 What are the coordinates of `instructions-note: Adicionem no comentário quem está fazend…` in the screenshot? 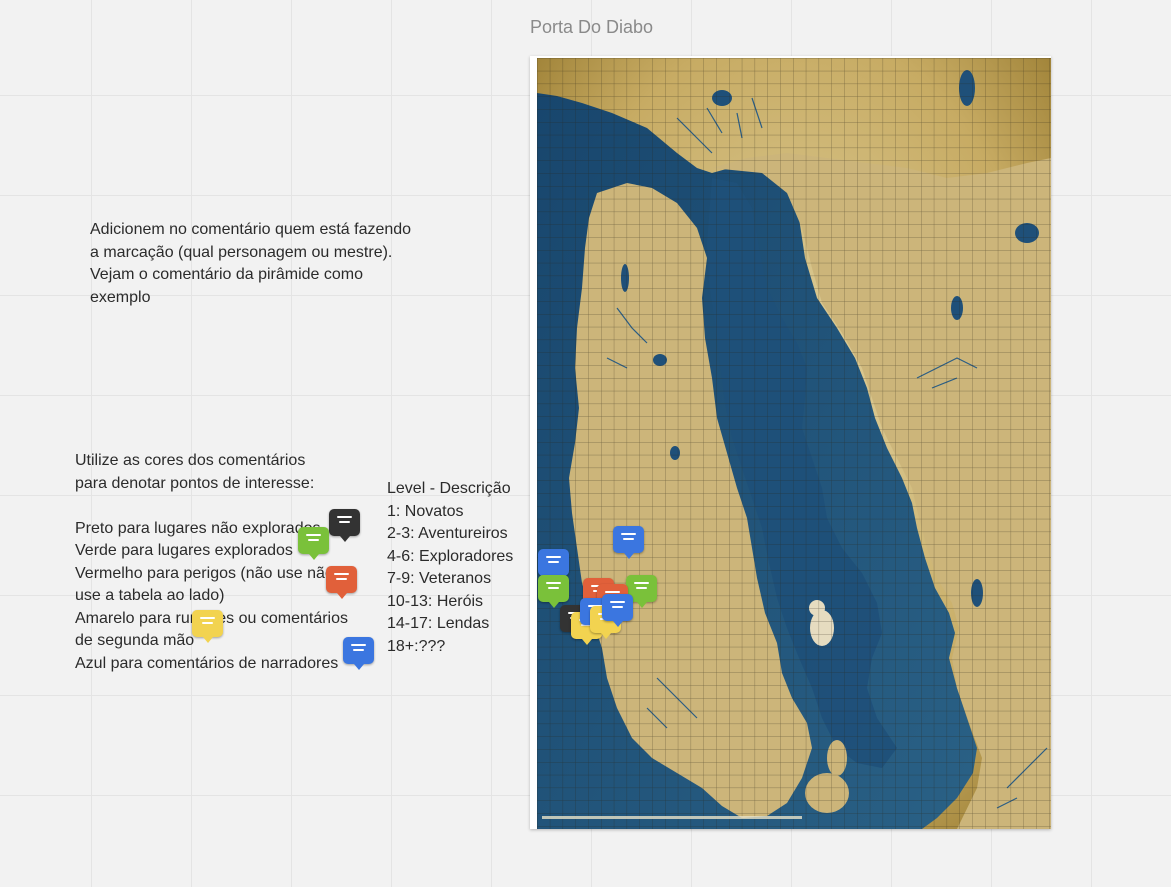 It's located at (250, 264).